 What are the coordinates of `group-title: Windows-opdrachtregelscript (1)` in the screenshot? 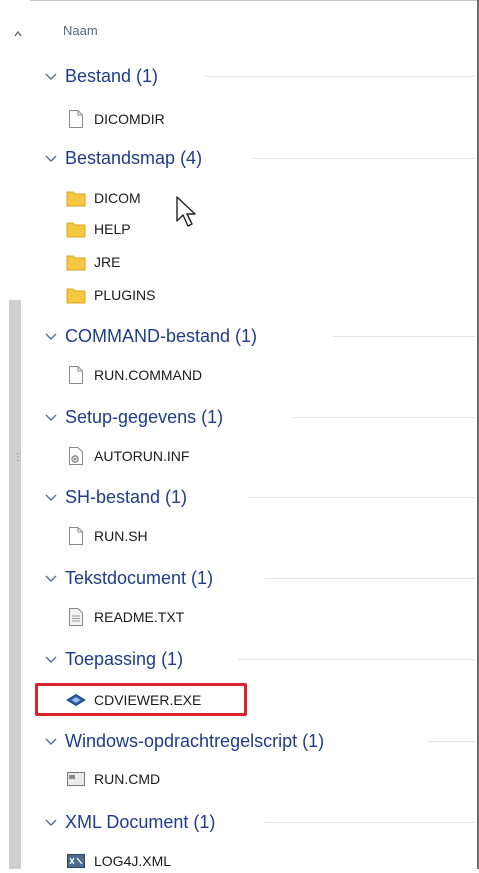 It's located at (195, 740).